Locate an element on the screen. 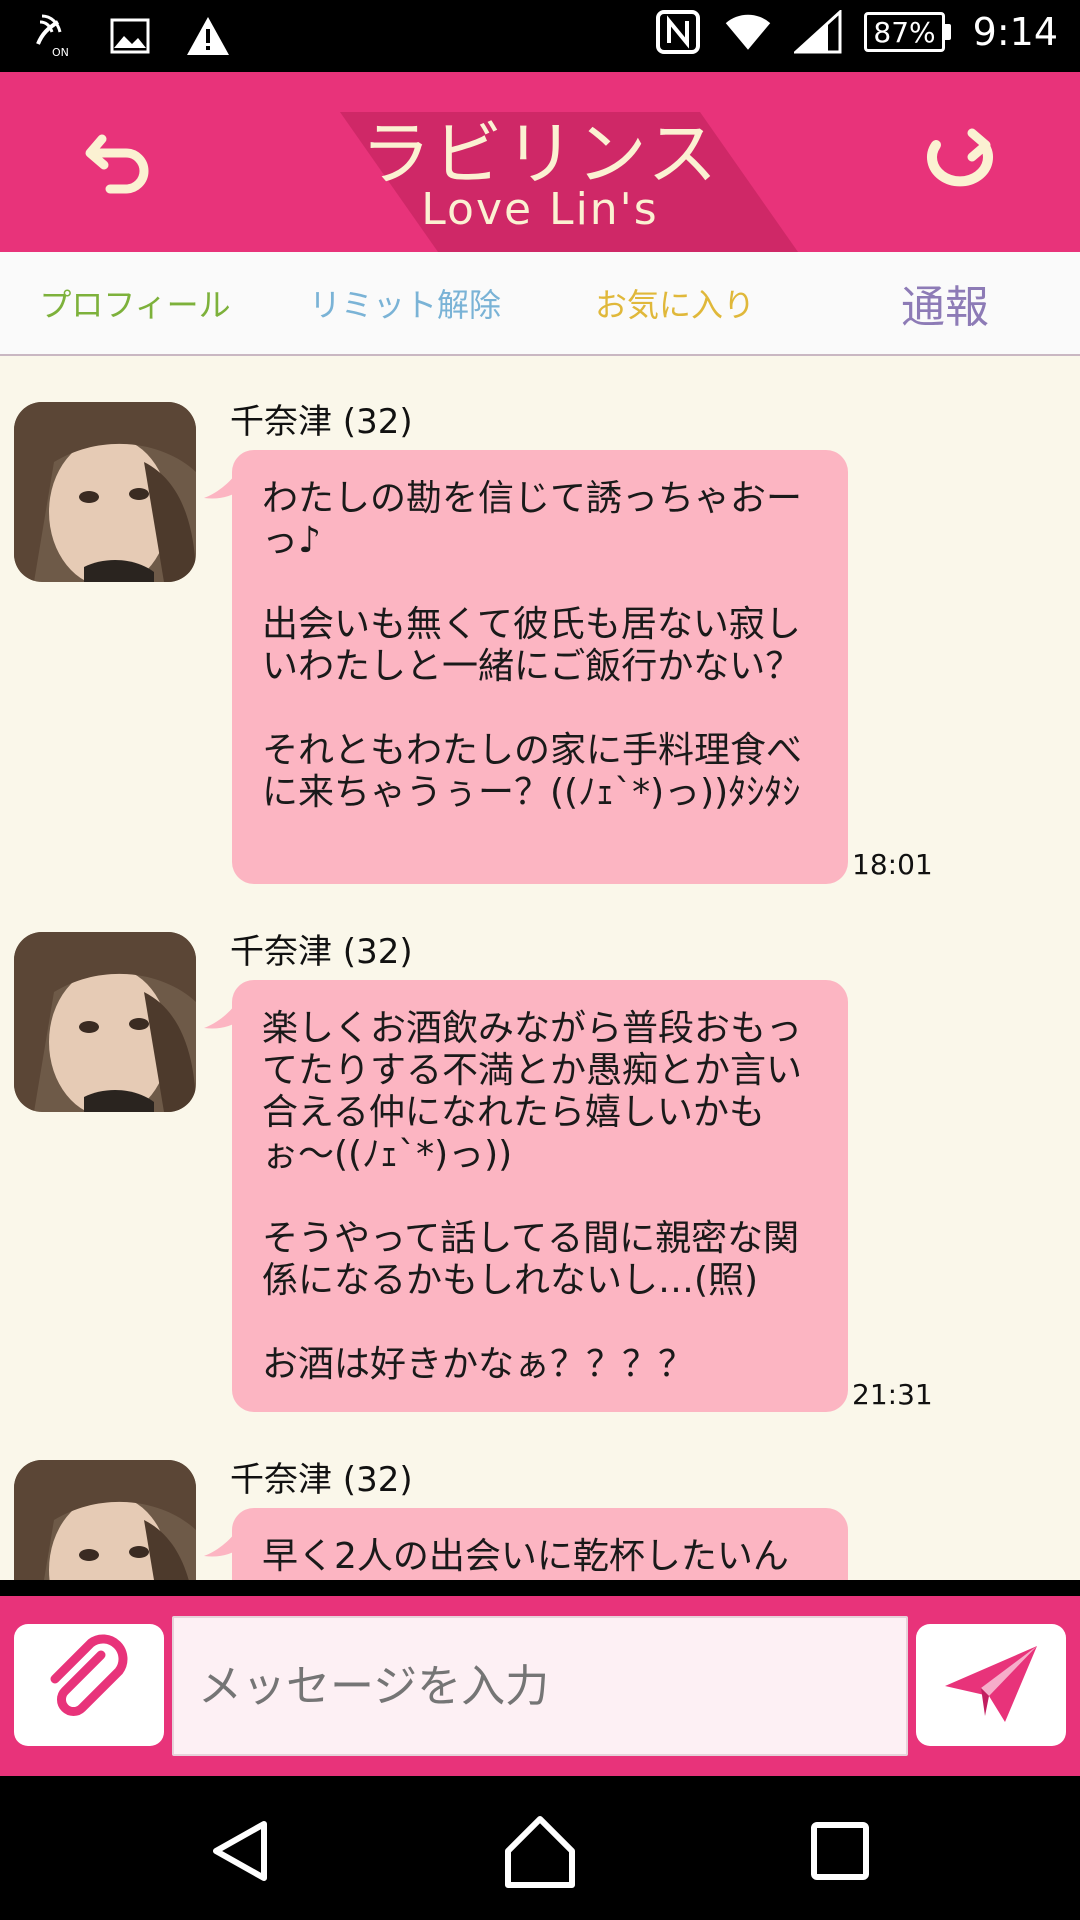 The height and width of the screenshot is (1920, 1080). tab-favorites: お気に入り is located at coordinates (675, 303).